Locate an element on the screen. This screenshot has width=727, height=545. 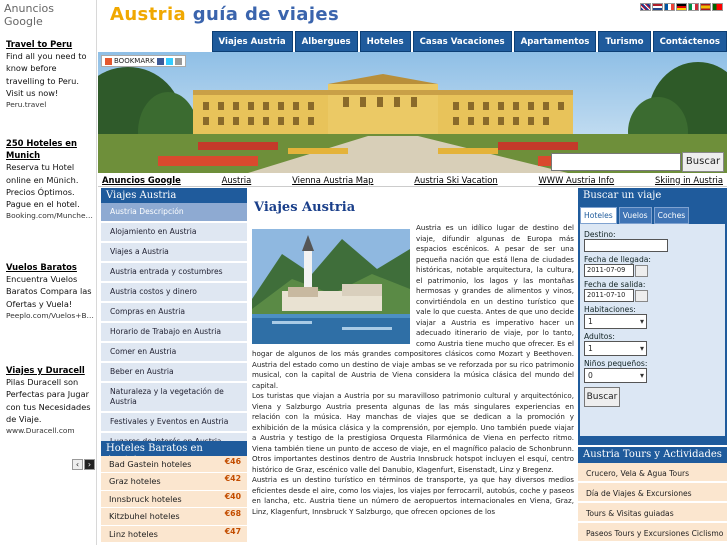
lake-village-photo is located at coordinates (331, 286).